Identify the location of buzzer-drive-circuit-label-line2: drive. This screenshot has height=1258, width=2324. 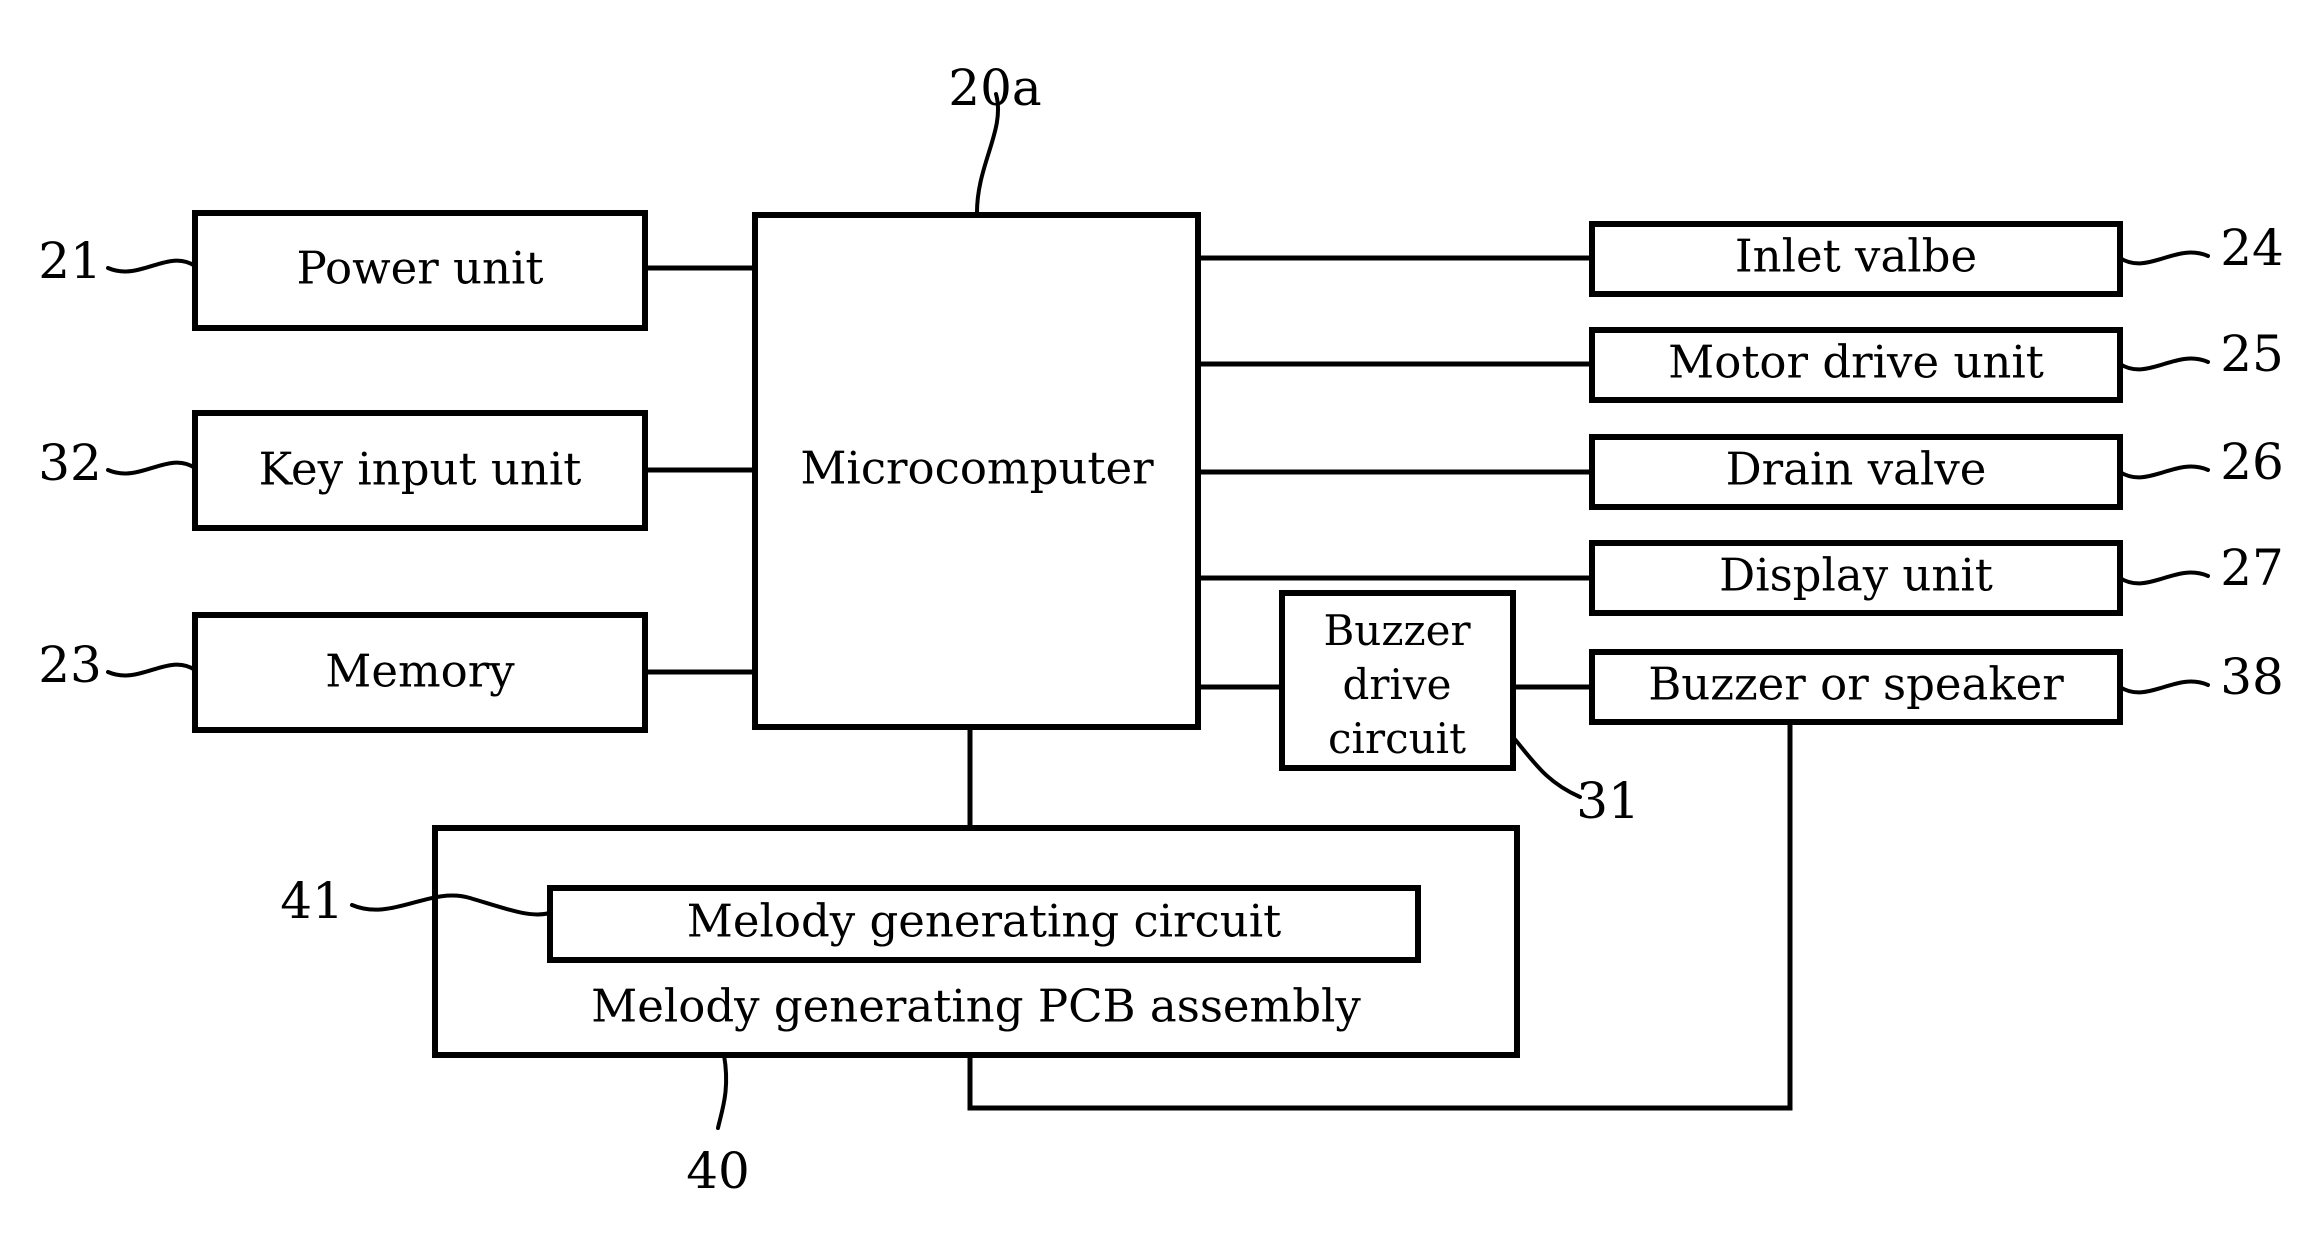
(1397, 684).